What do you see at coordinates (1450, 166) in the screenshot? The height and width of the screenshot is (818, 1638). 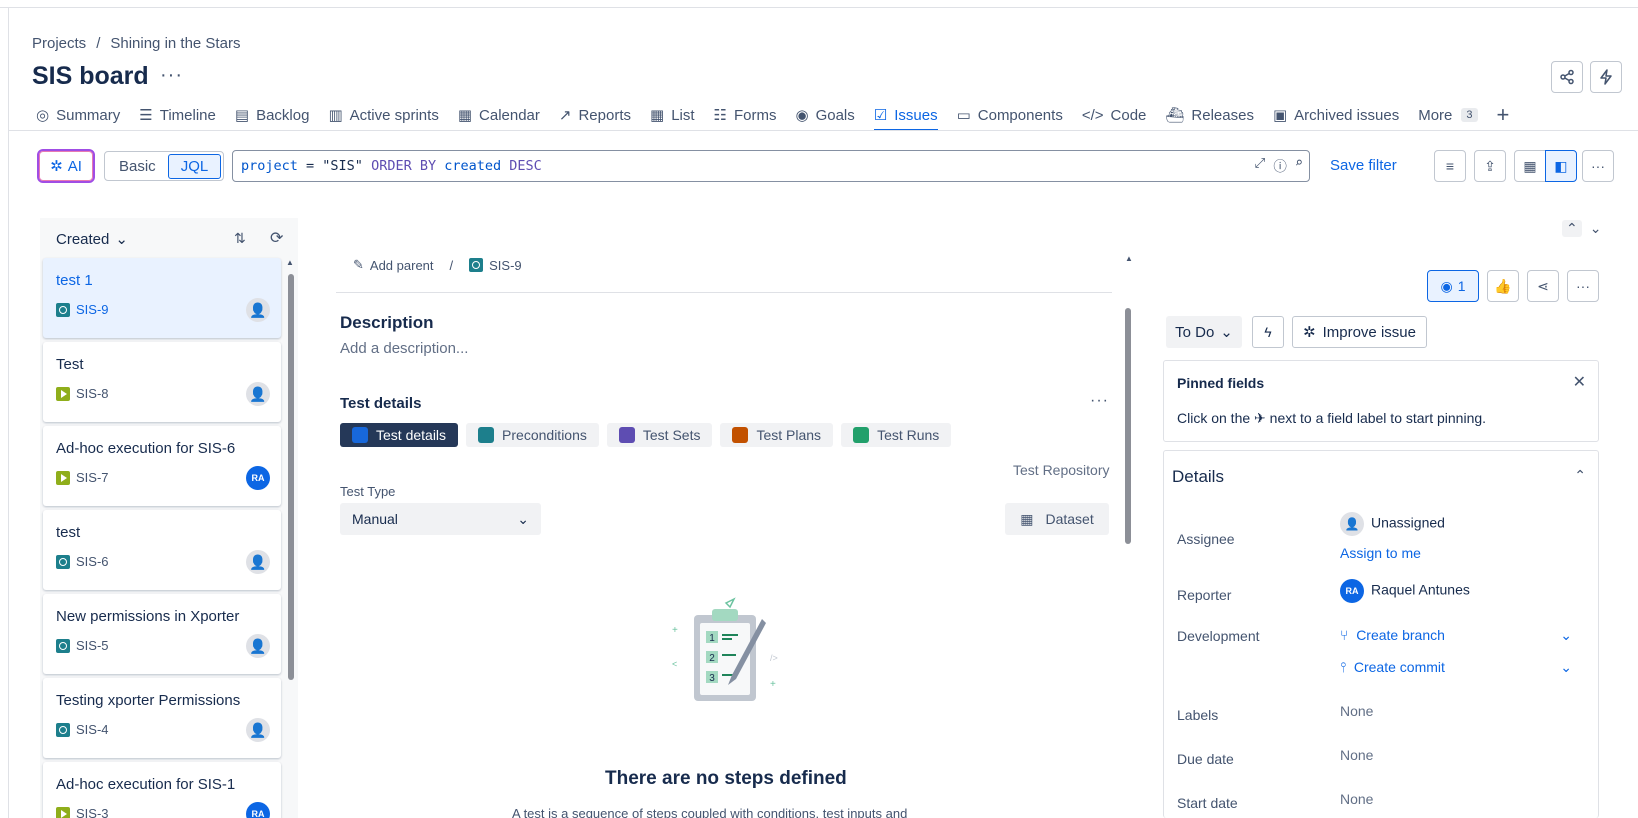 I see `filter-button: ≡` at bounding box center [1450, 166].